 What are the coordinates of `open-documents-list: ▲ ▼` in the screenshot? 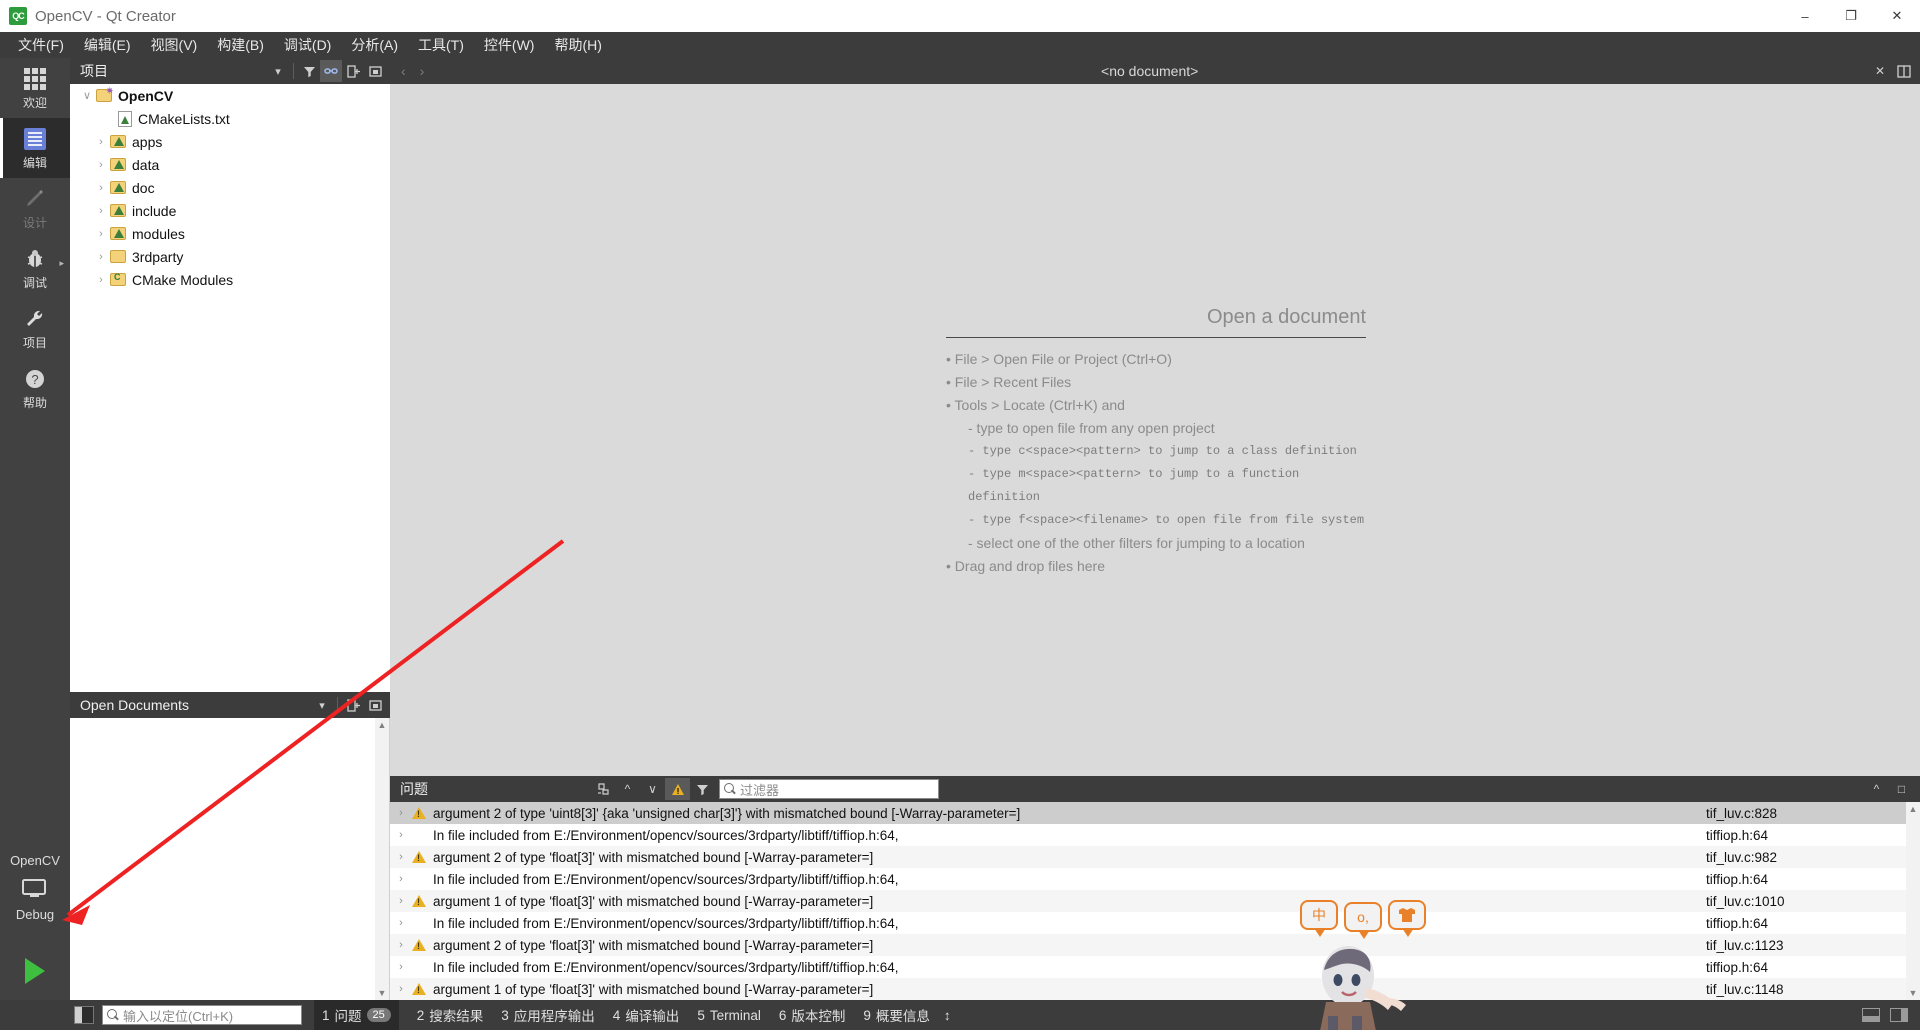 It's located at (230, 859).